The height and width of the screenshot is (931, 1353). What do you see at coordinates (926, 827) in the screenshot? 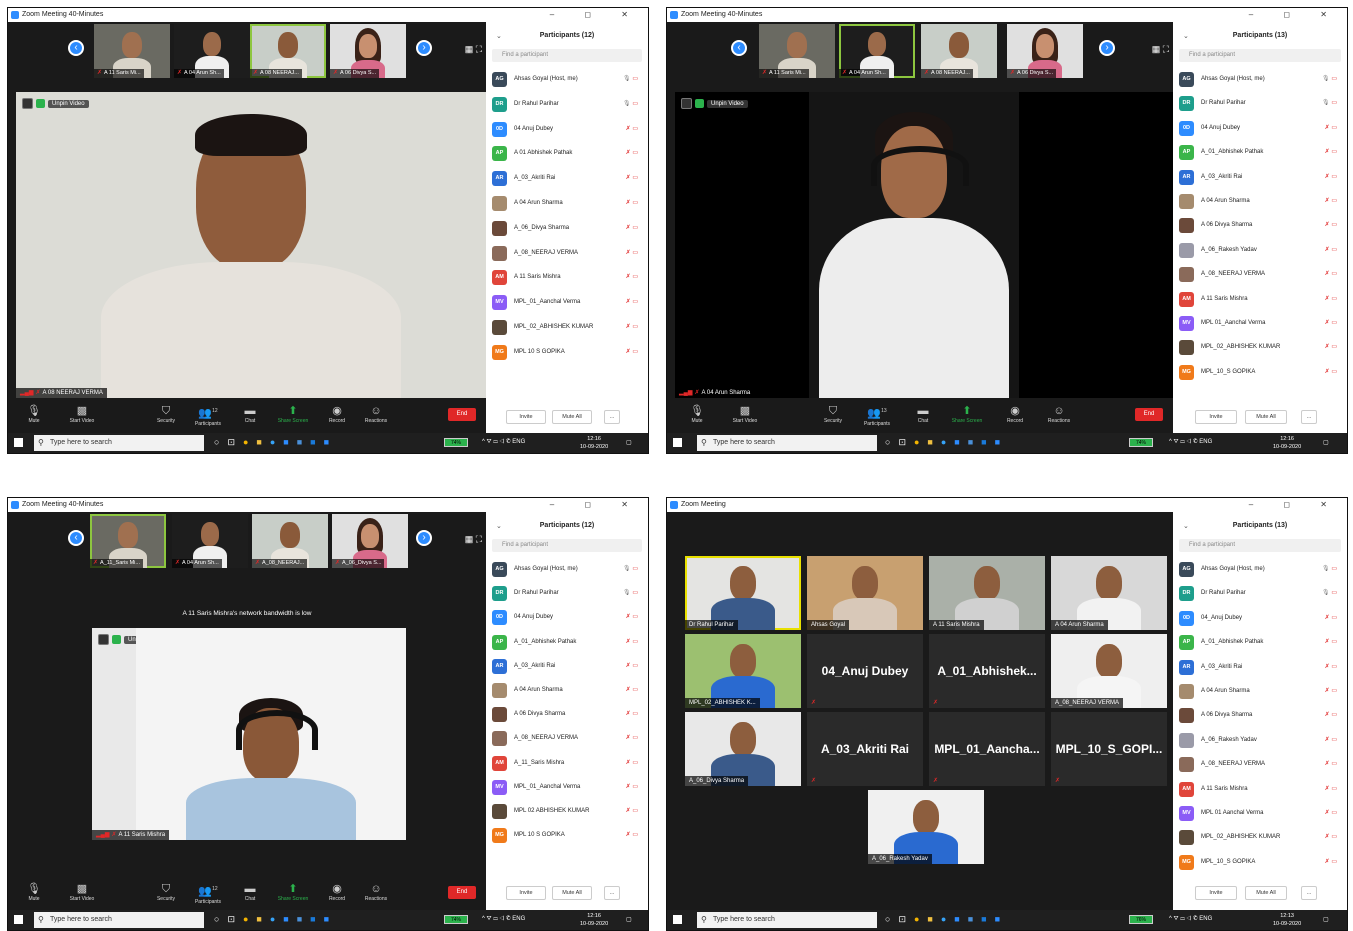
I see `gallery-tile: A_06_Rakesh Yadav` at bounding box center [926, 827].